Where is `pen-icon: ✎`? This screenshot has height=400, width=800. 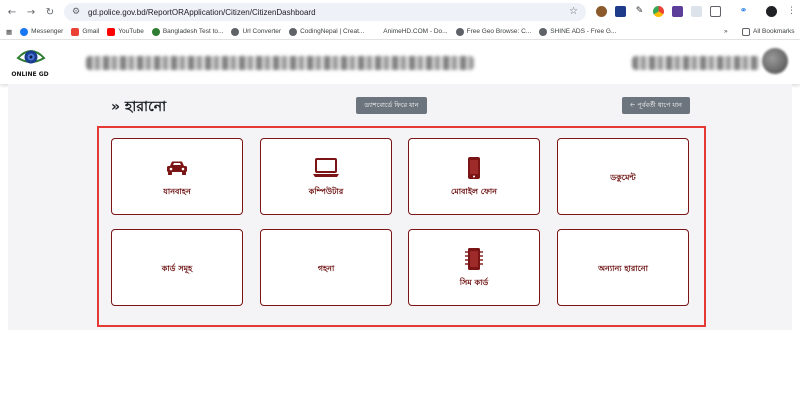
pen-icon: ✎ is located at coordinates (639, 11).